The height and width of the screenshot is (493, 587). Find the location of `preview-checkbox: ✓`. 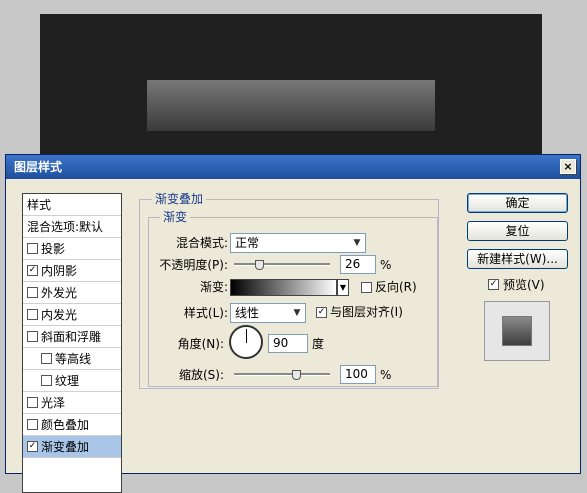

preview-checkbox: ✓ is located at coordinates (493, 284).